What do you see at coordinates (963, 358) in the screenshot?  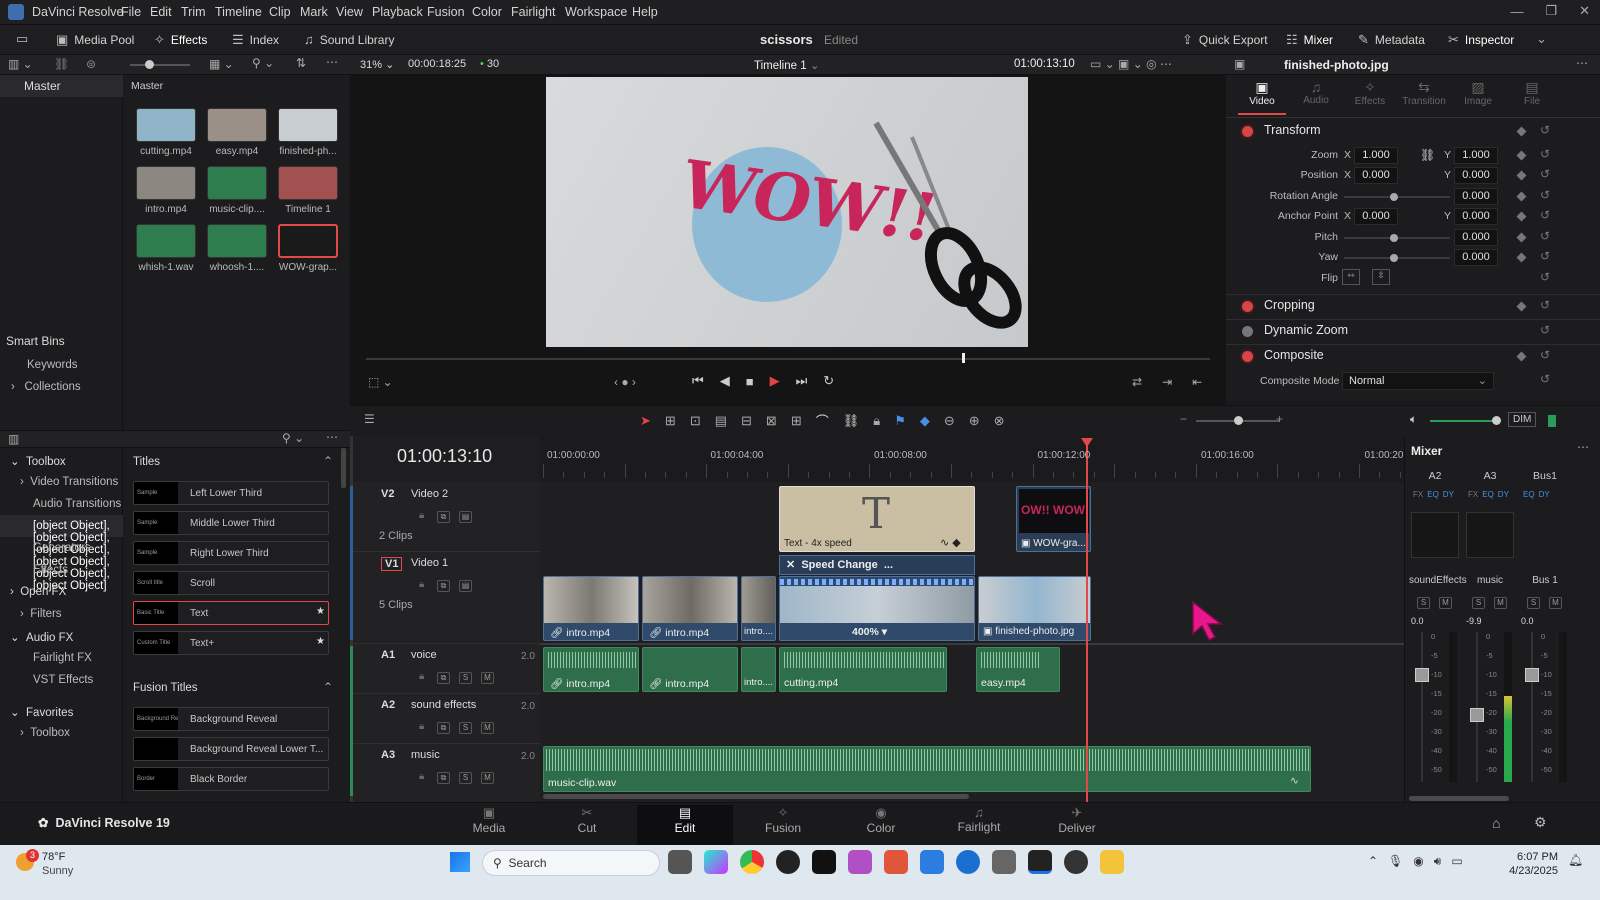 I see `viewer-playhead` at bounding box center [963, 358].